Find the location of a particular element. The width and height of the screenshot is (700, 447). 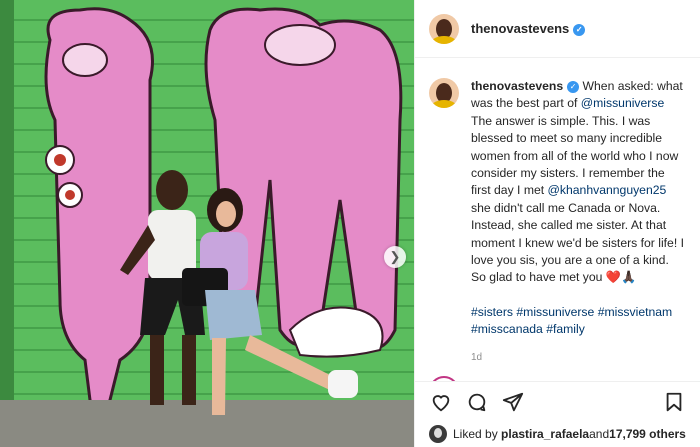

hashtag-link: #missvietnam is located at coordinates (635, 312).